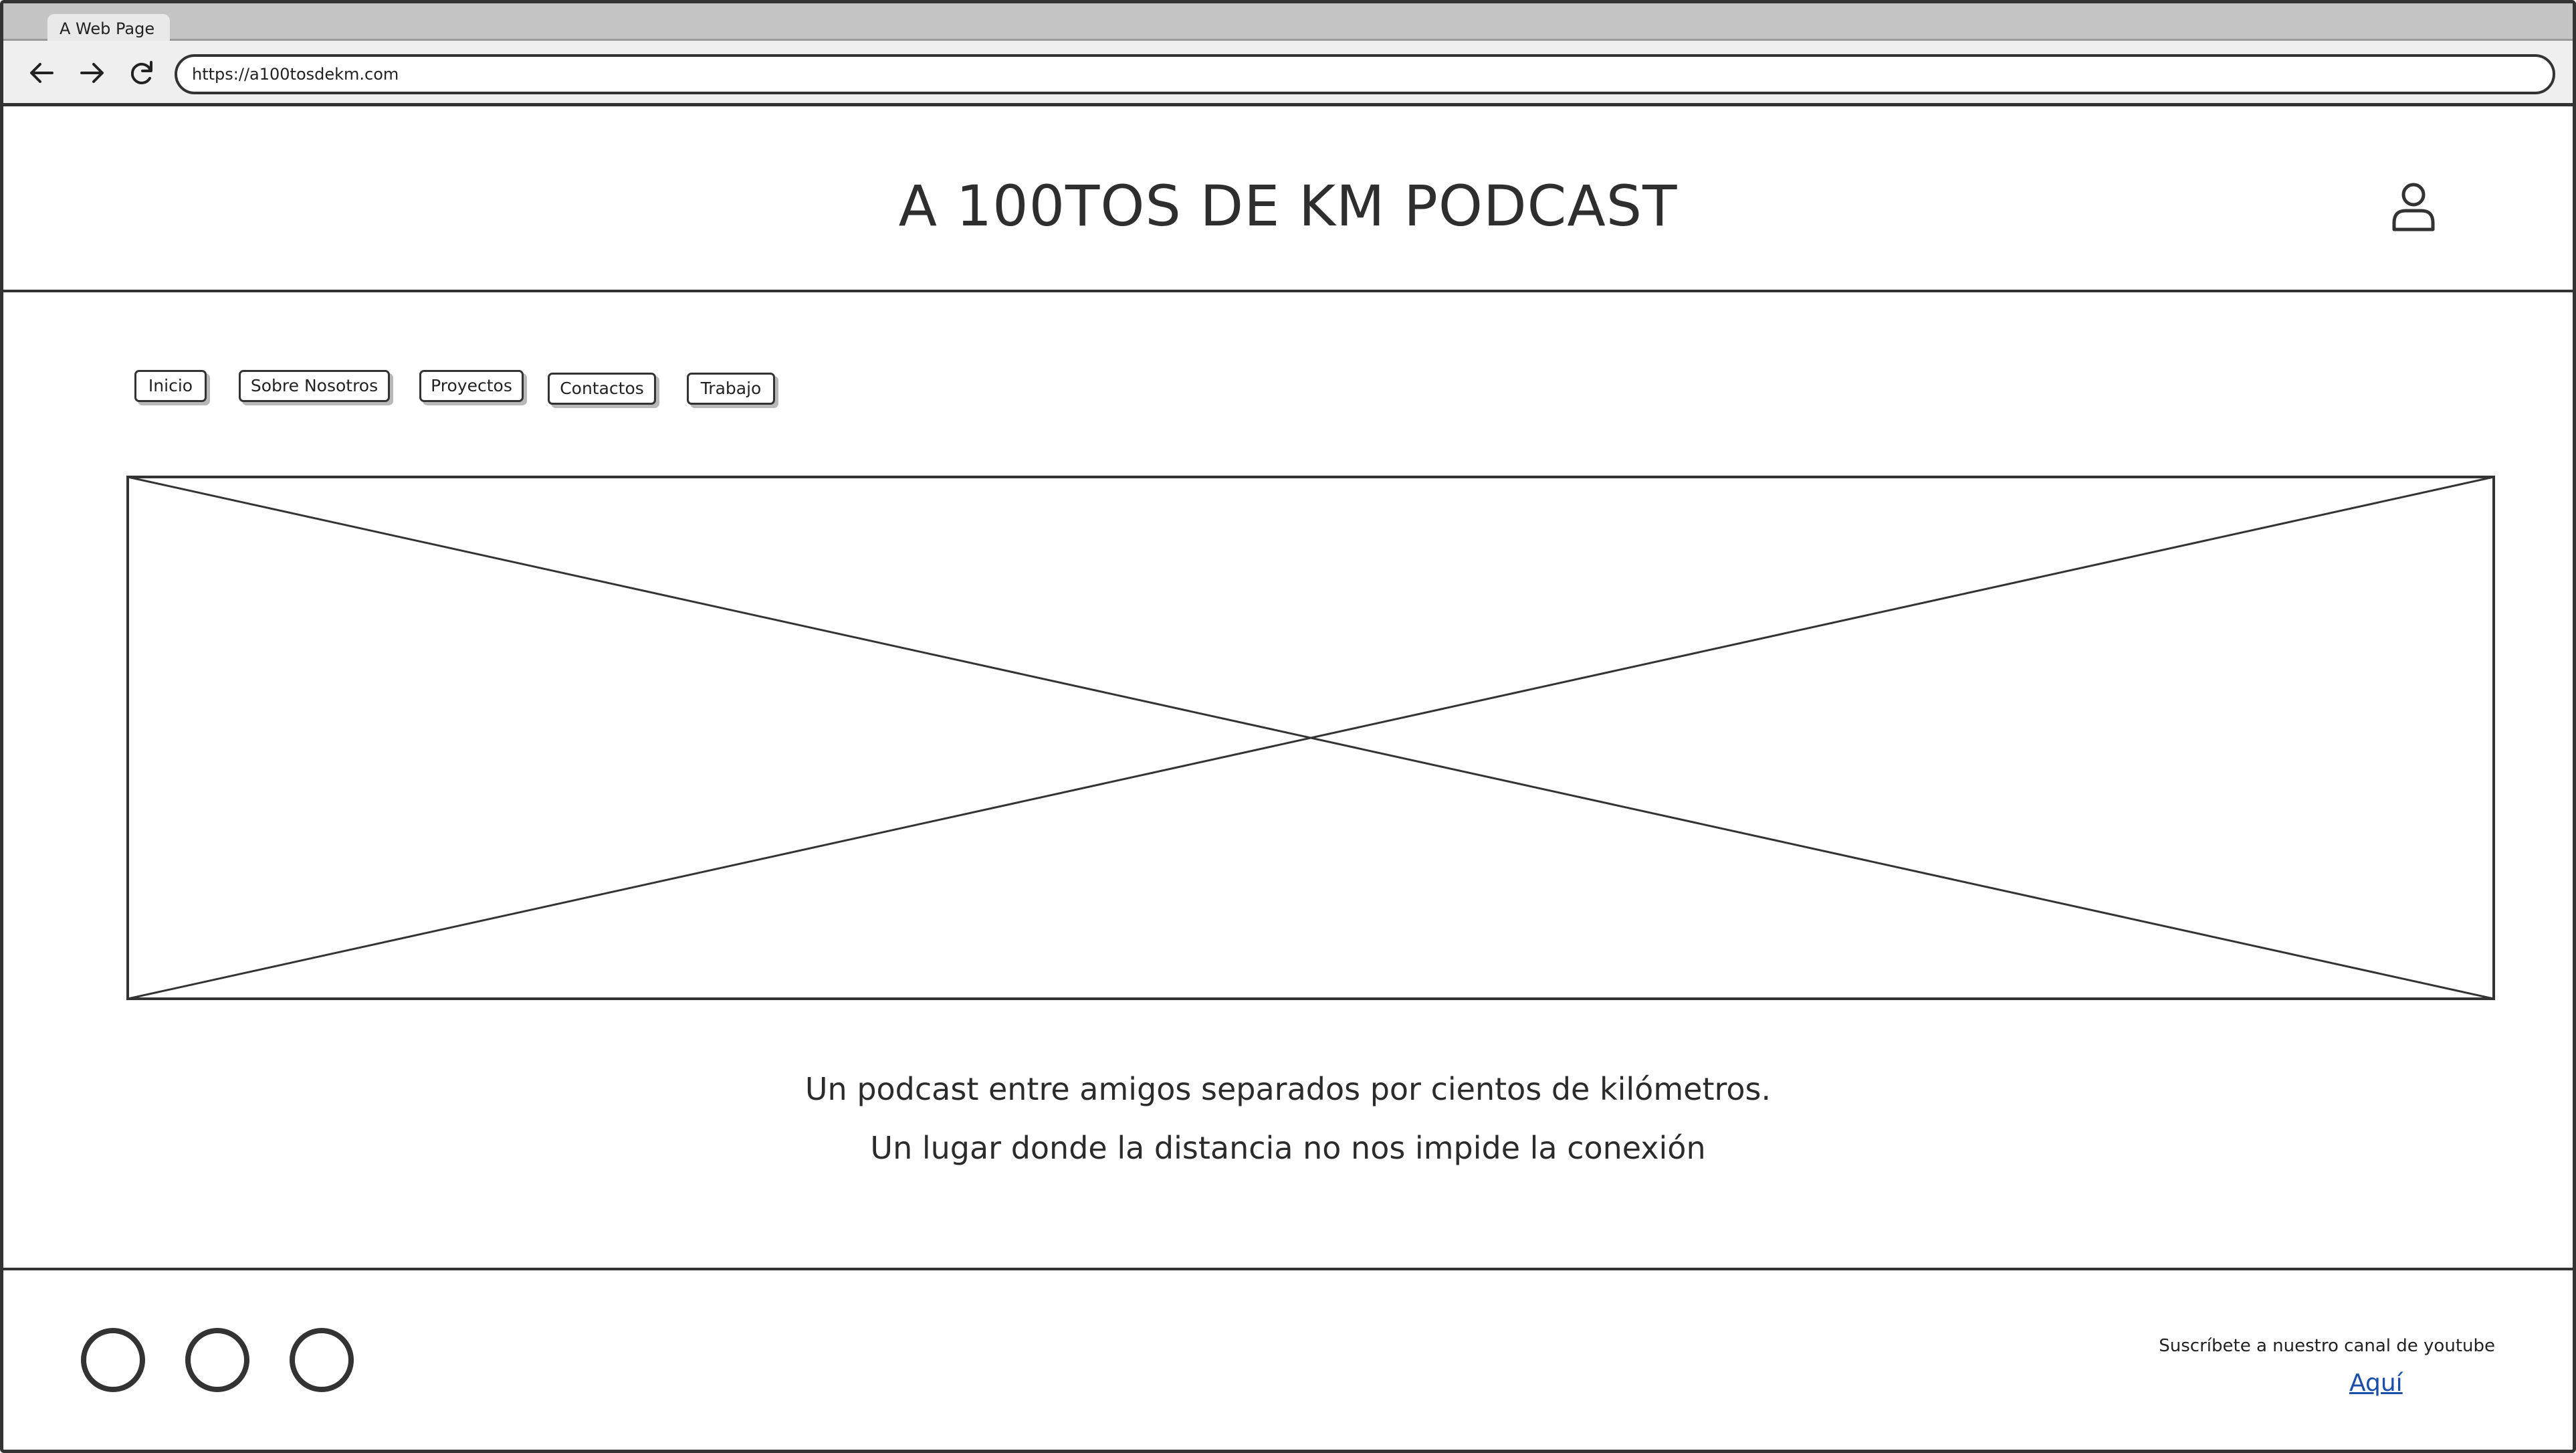 This screenshot has height=1453, width=2576. Describe the element at coordinates (141, 73) in the screenshot. I see `reload-icon` at that location.